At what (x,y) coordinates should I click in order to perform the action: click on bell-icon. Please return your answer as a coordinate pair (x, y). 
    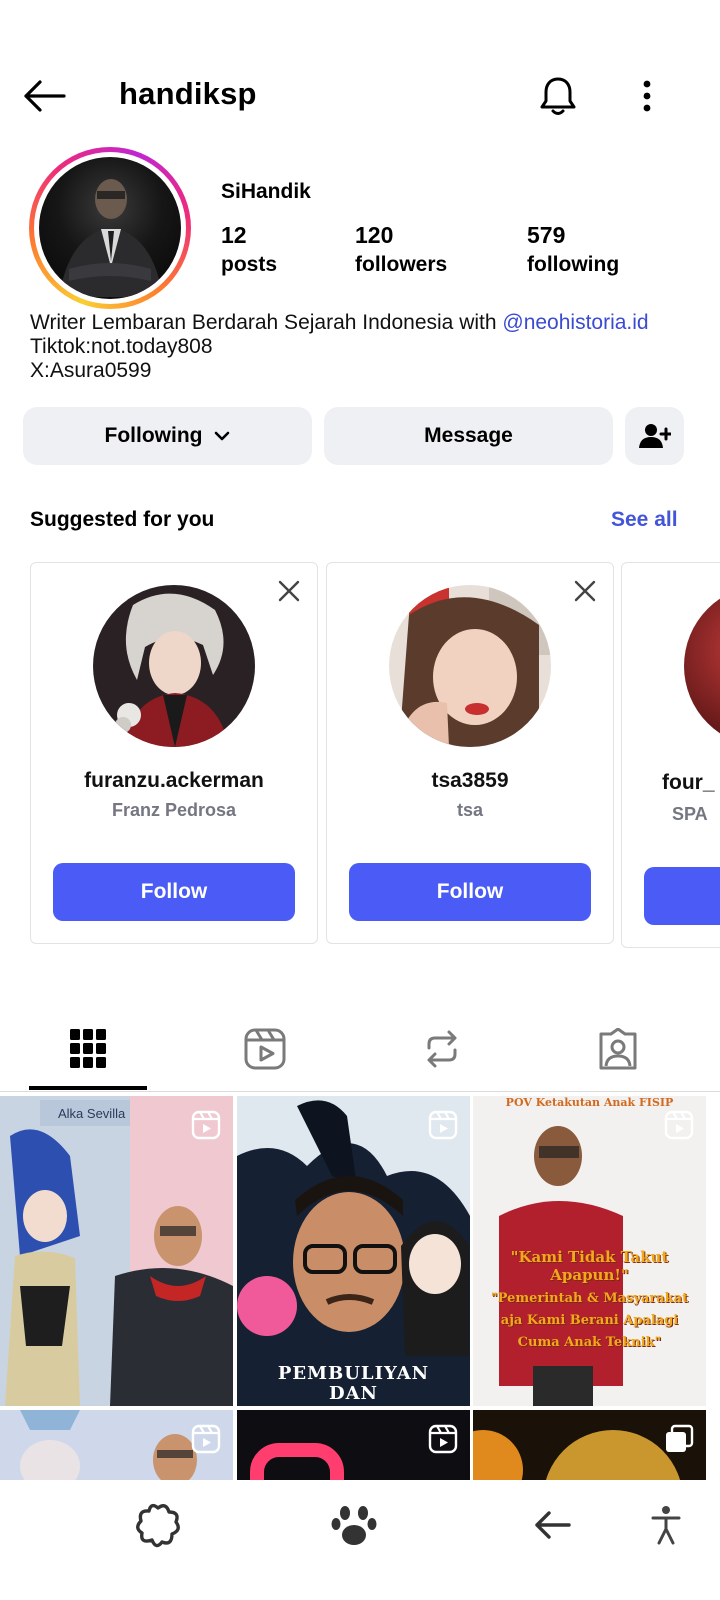
    Looking at the image, I should click on (558, 96).